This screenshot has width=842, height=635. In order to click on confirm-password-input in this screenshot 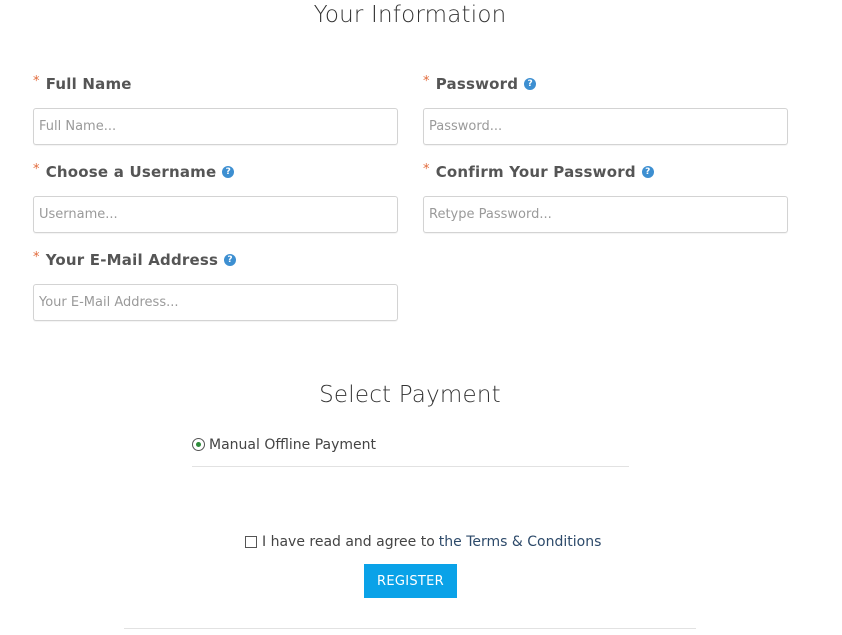, I will do `click(605, 214)`.